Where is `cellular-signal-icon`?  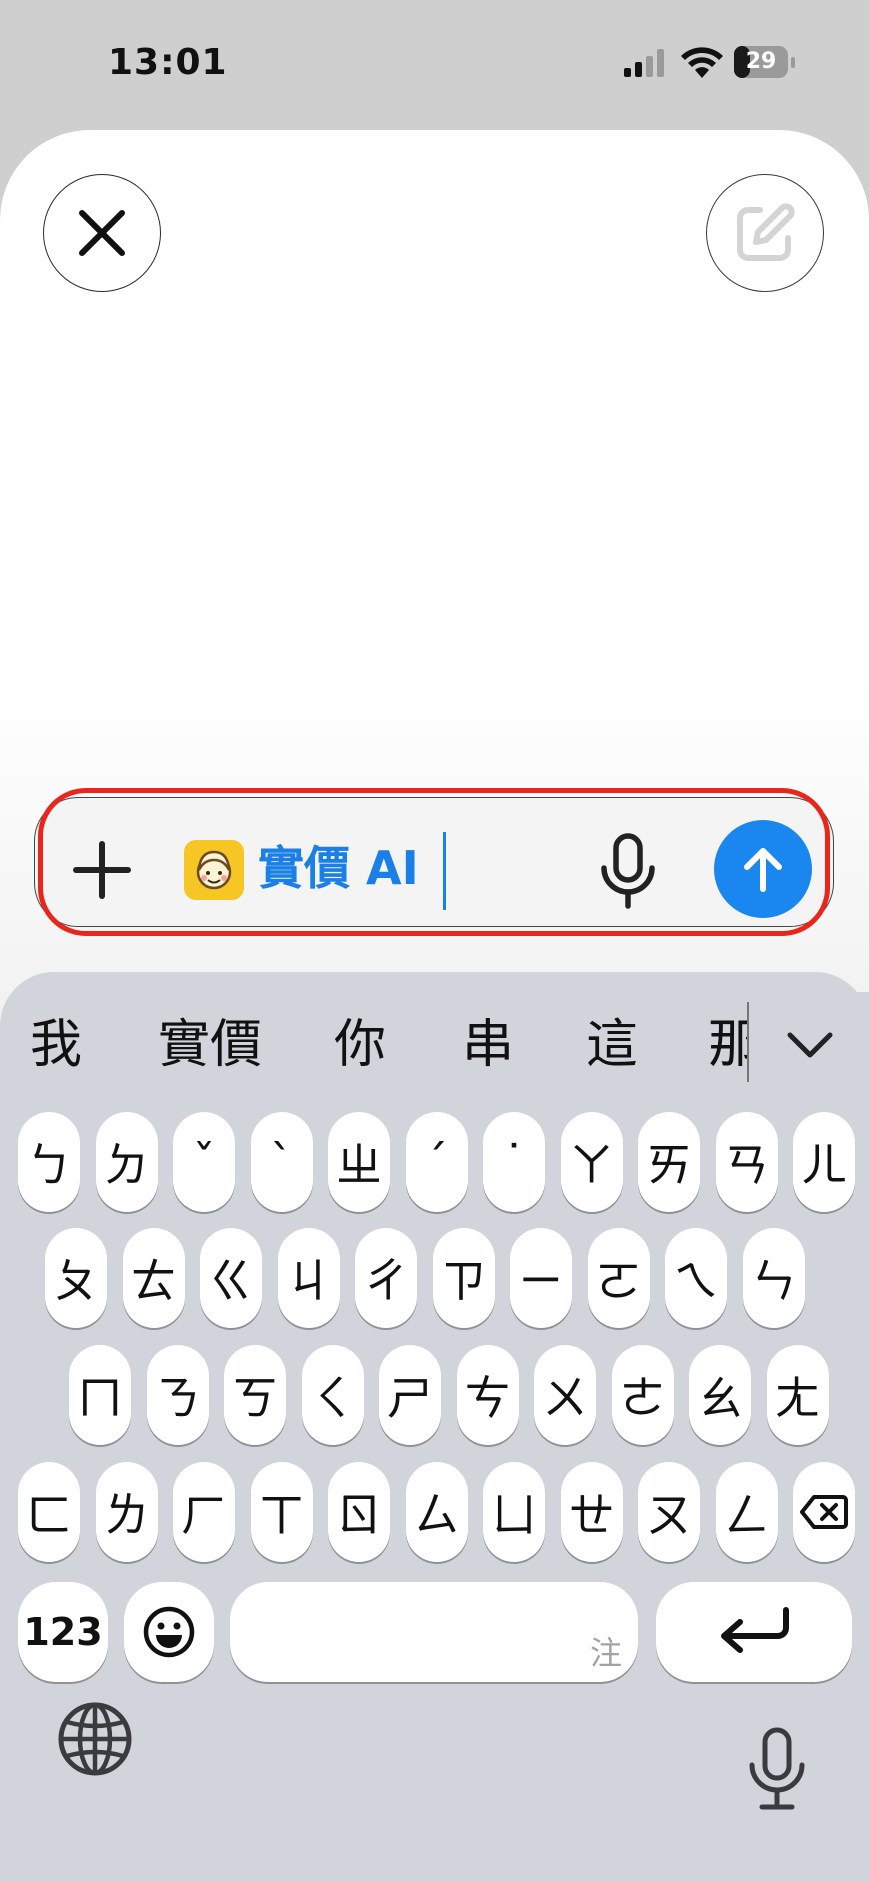
cellular-signal-icon is located at coordinates (644, 63).